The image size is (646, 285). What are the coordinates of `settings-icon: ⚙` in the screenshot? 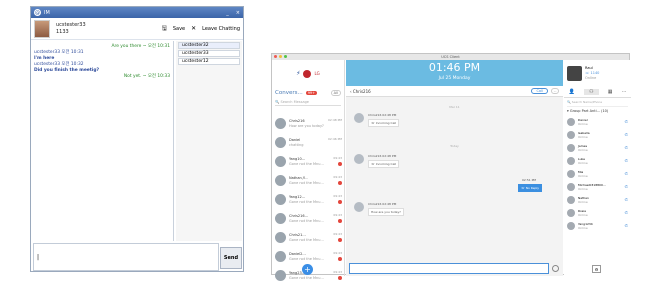 It's located at (596, 269).